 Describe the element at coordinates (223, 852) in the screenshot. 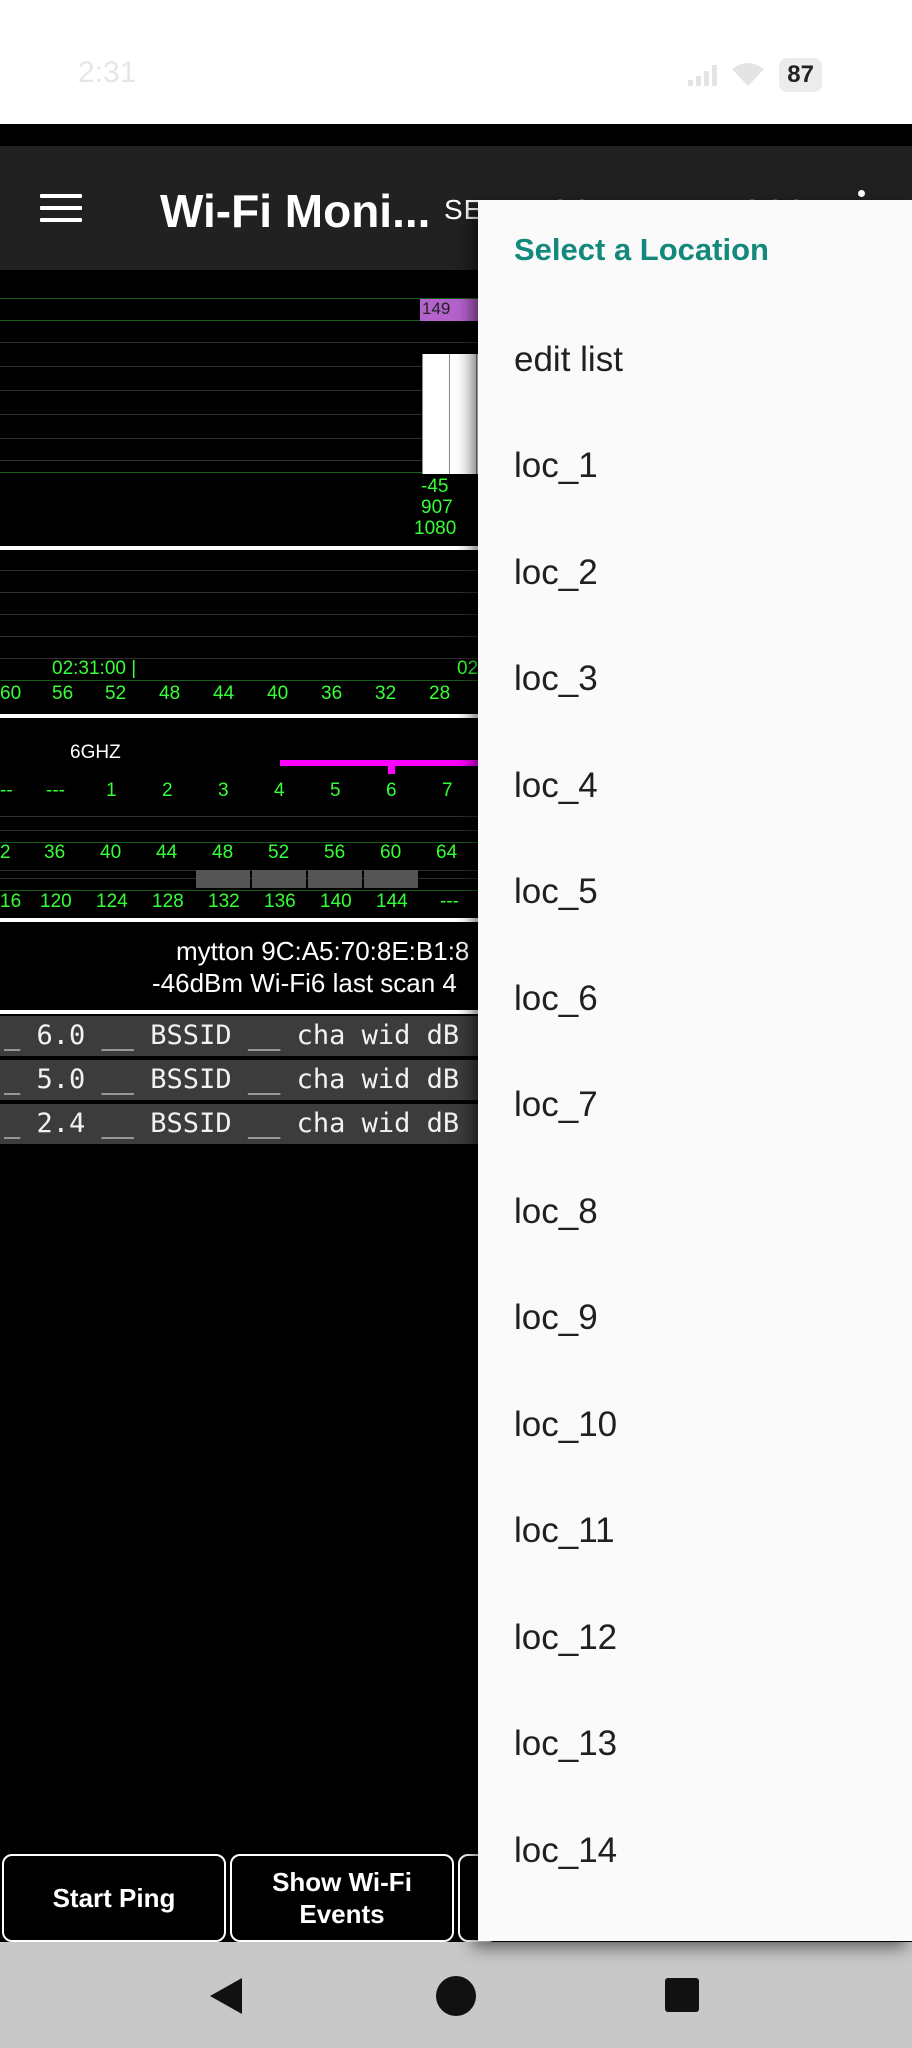

I see `channel-tick: 48` at that location.